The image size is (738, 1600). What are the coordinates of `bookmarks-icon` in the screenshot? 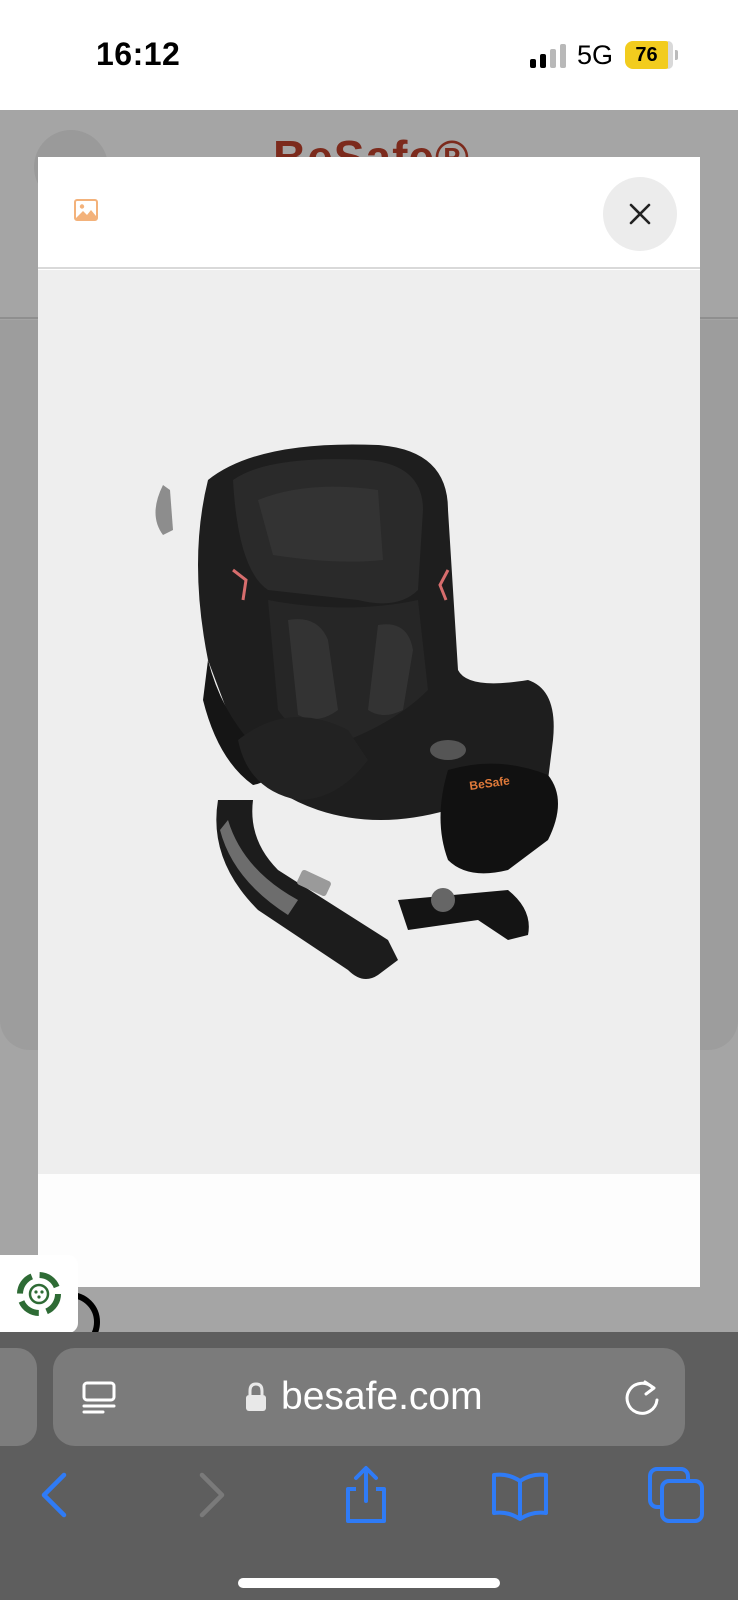 It's located at (520, 1495).